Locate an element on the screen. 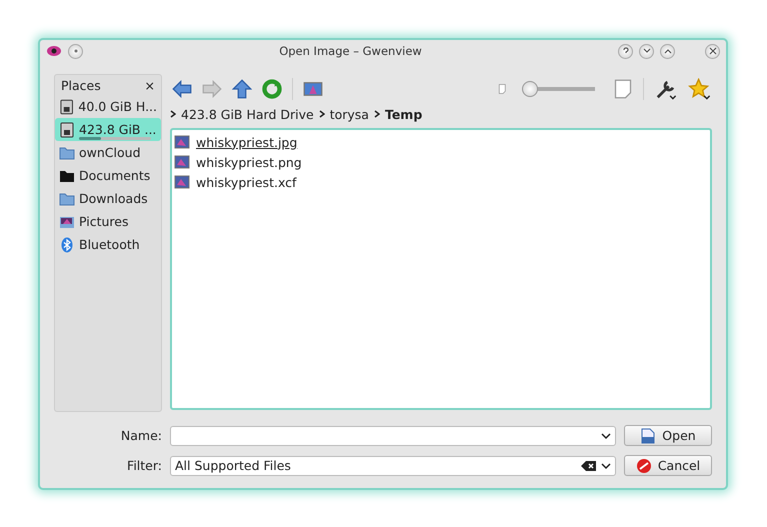 The width and height of the screenshot is (767, 527). place-item: Downloads is located at coordinates (108, 198).